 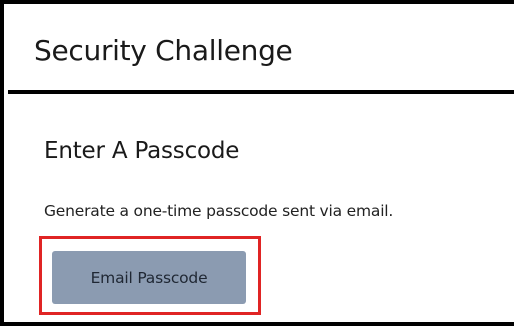 What do you see at coordinates (142, 151) in the screenshot?
I see `section-title: Enter A Passcode` at bounding box center [142, 151].